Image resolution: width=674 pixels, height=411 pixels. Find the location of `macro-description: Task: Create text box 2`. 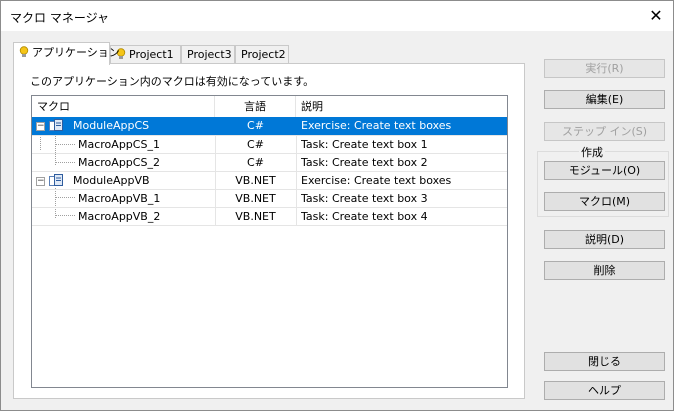

macro-description: Task: Create text box 2 is located at coordinates (364, 162).